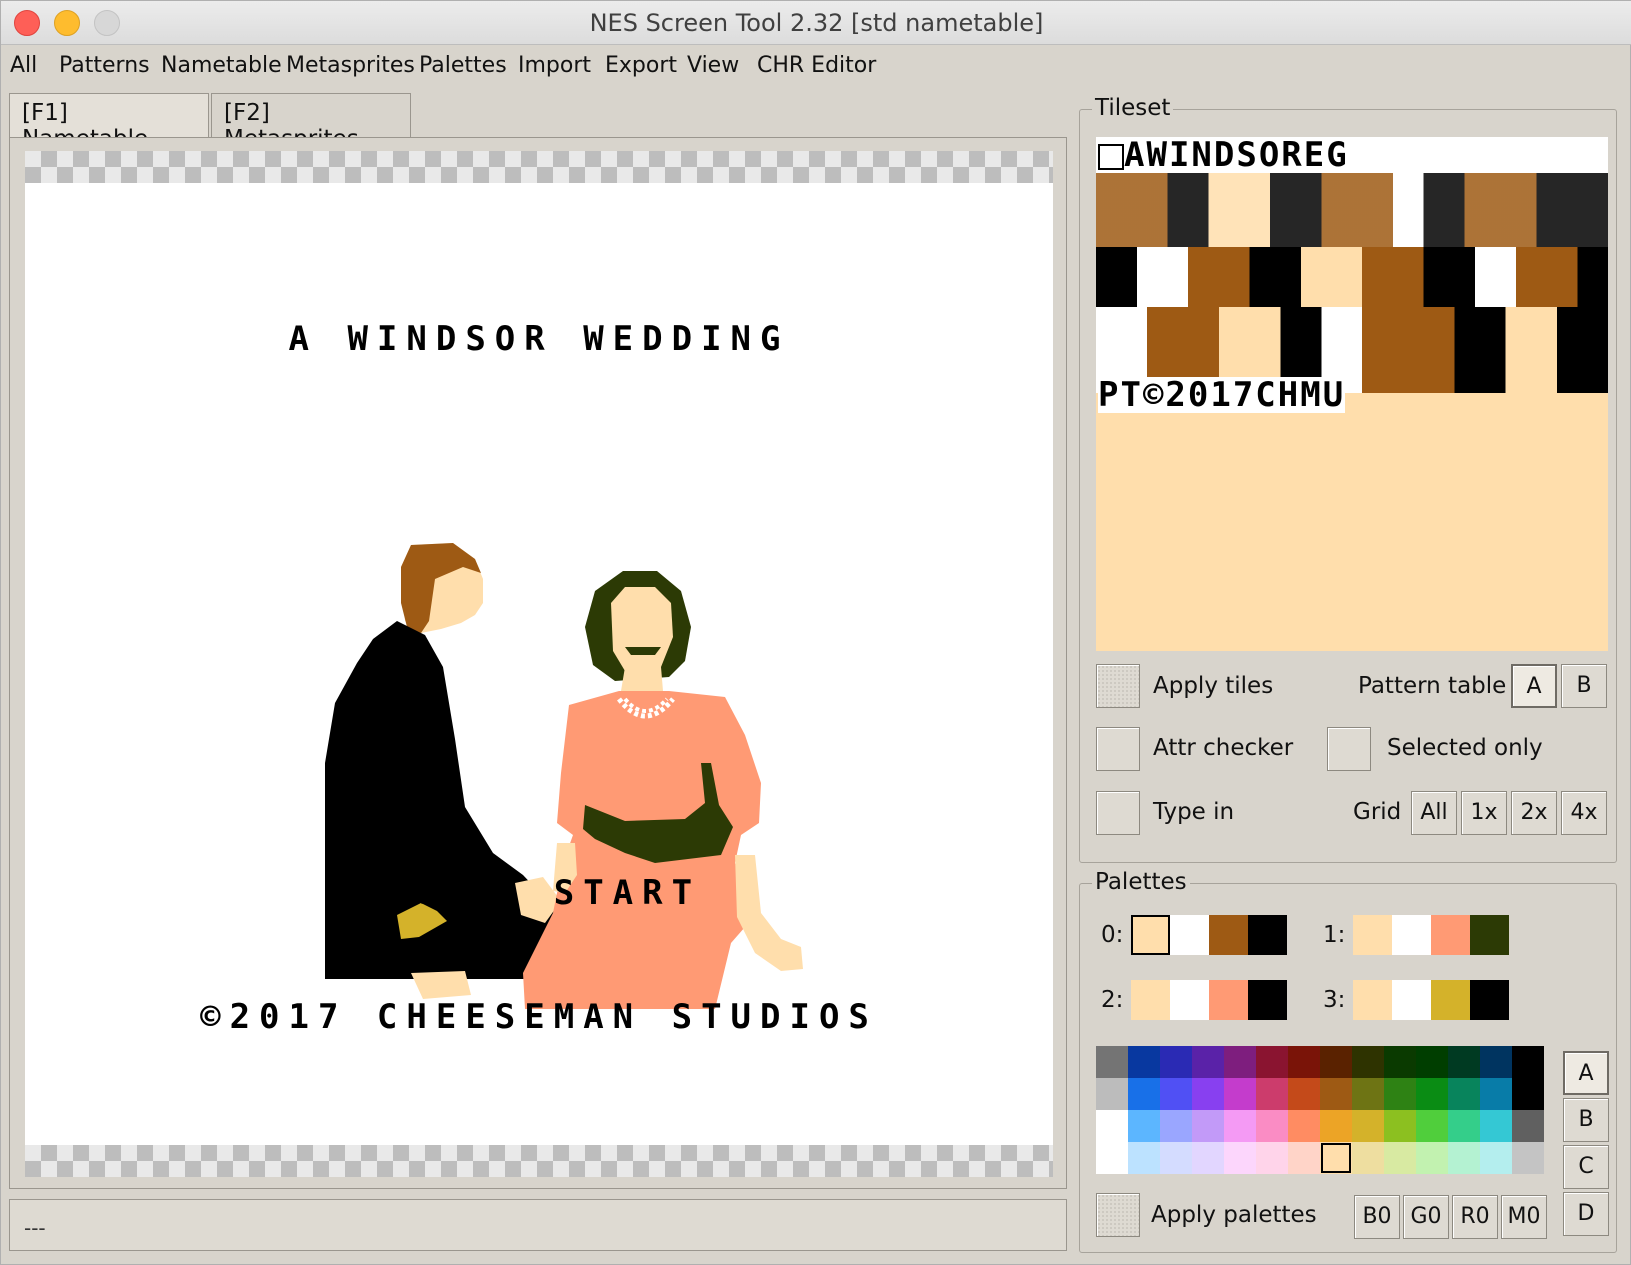 The height and width of the screenshot is (1265, 1631). I want to click on menu-nametable: Nametable, so click(221, 65).